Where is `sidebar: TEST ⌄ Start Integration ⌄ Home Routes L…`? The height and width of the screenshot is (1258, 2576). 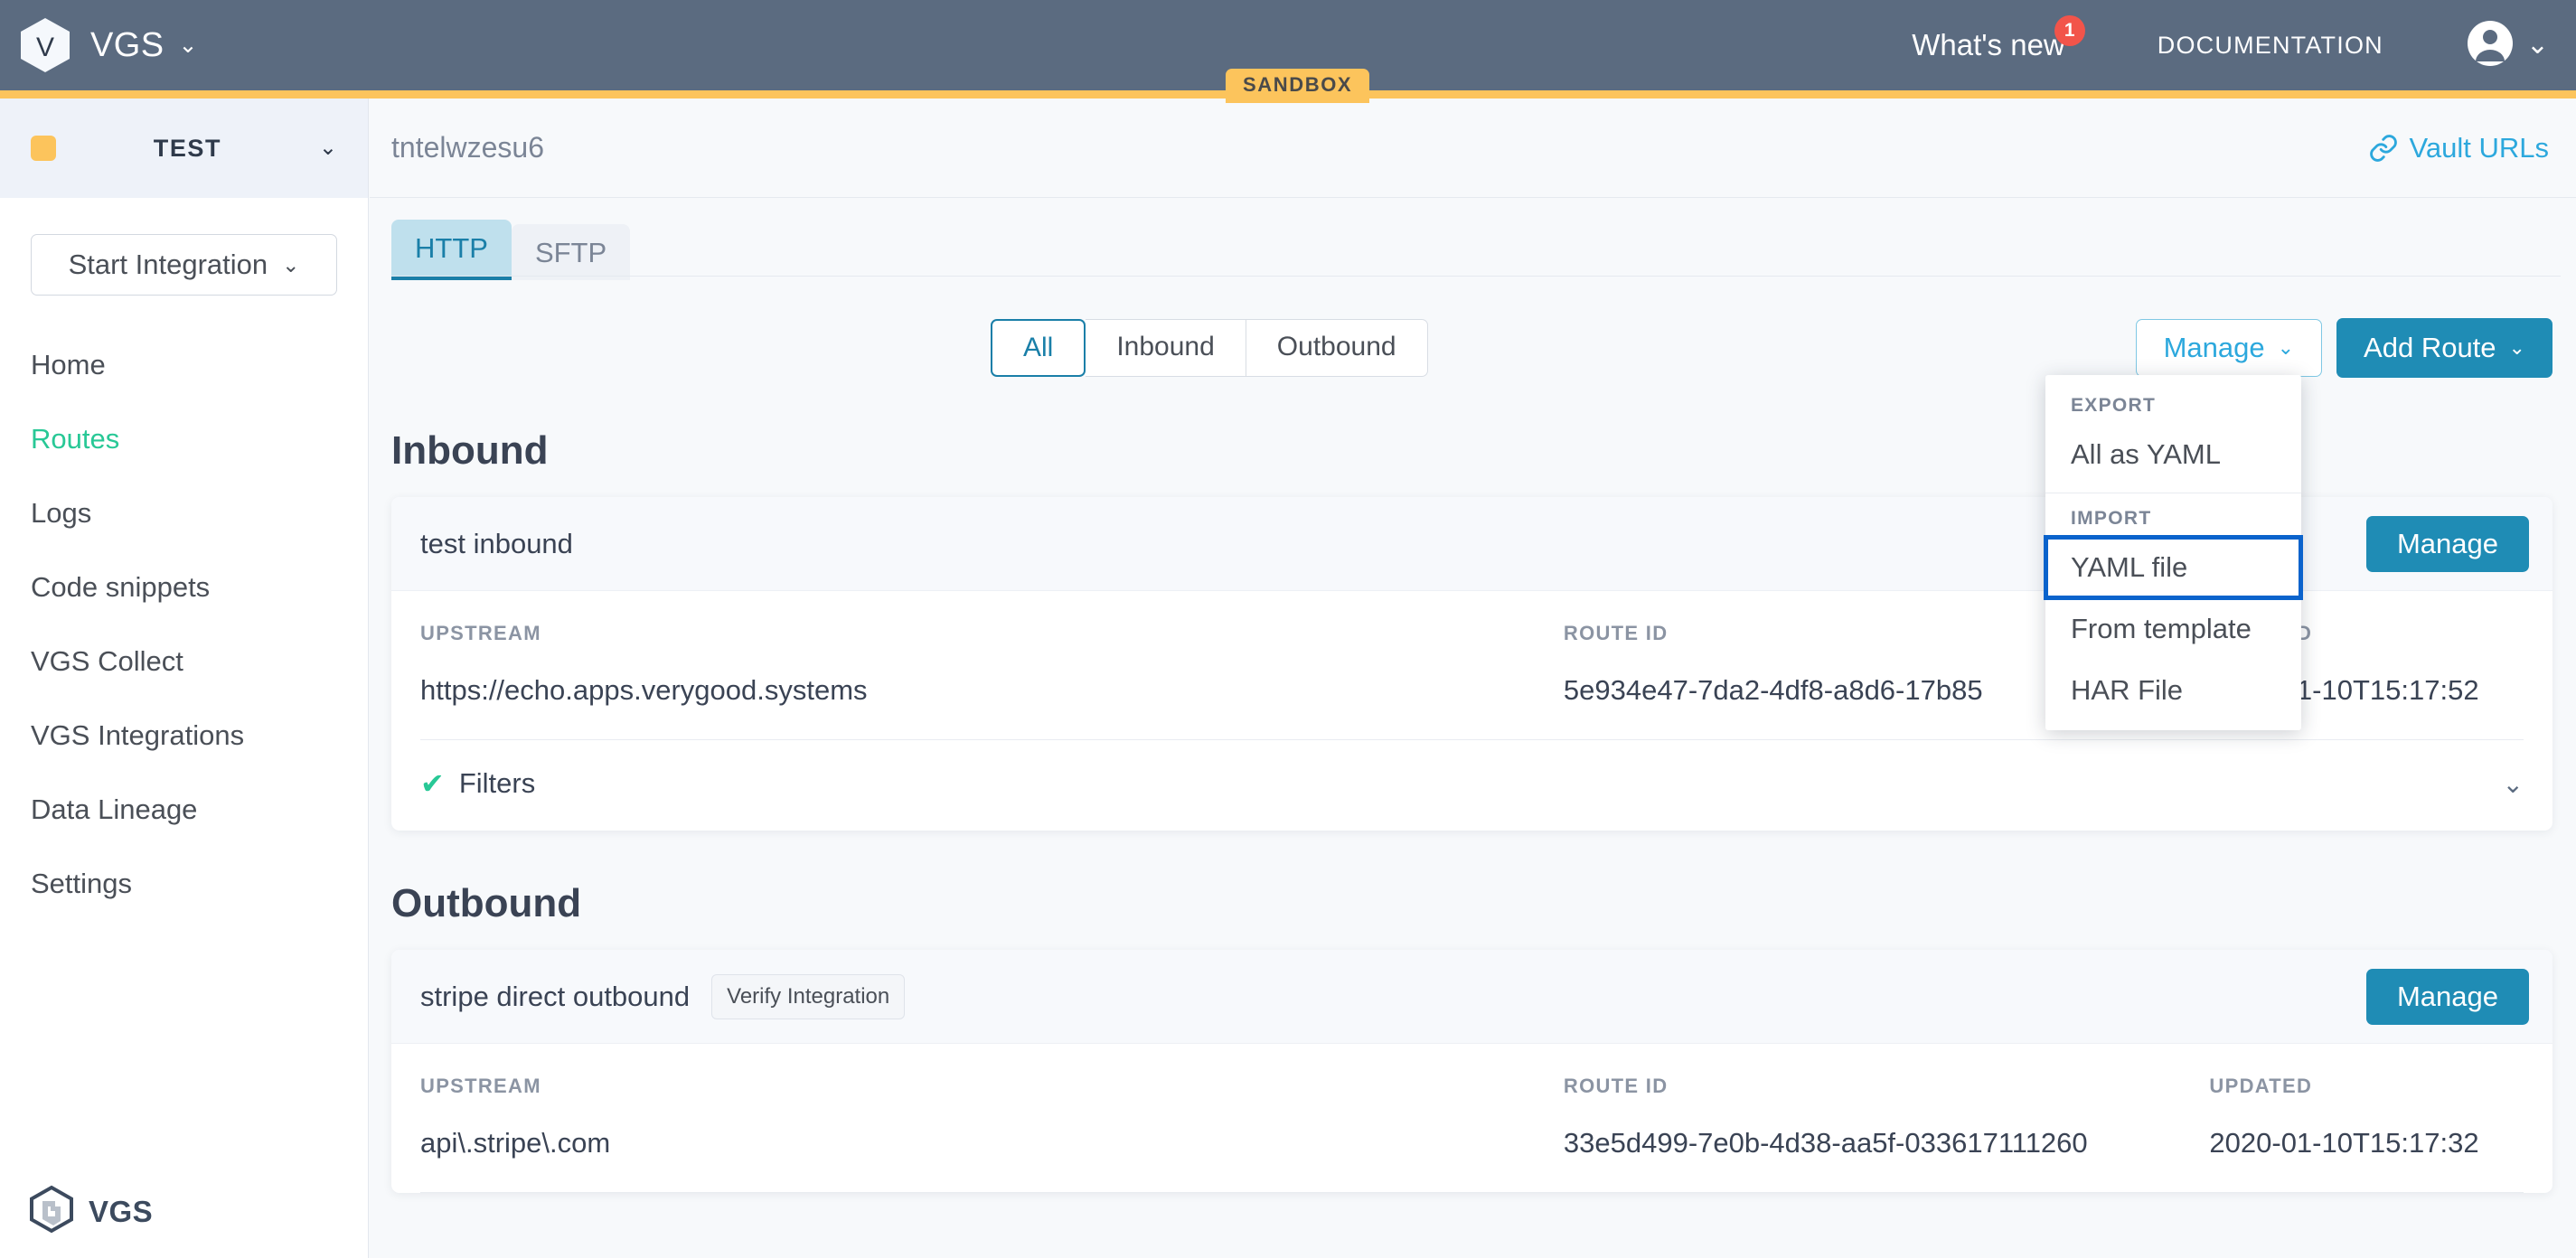
sidebar: TEST ⌄ Start Integration ⌄ Home Routes L… is located at coordinates (185, 678).